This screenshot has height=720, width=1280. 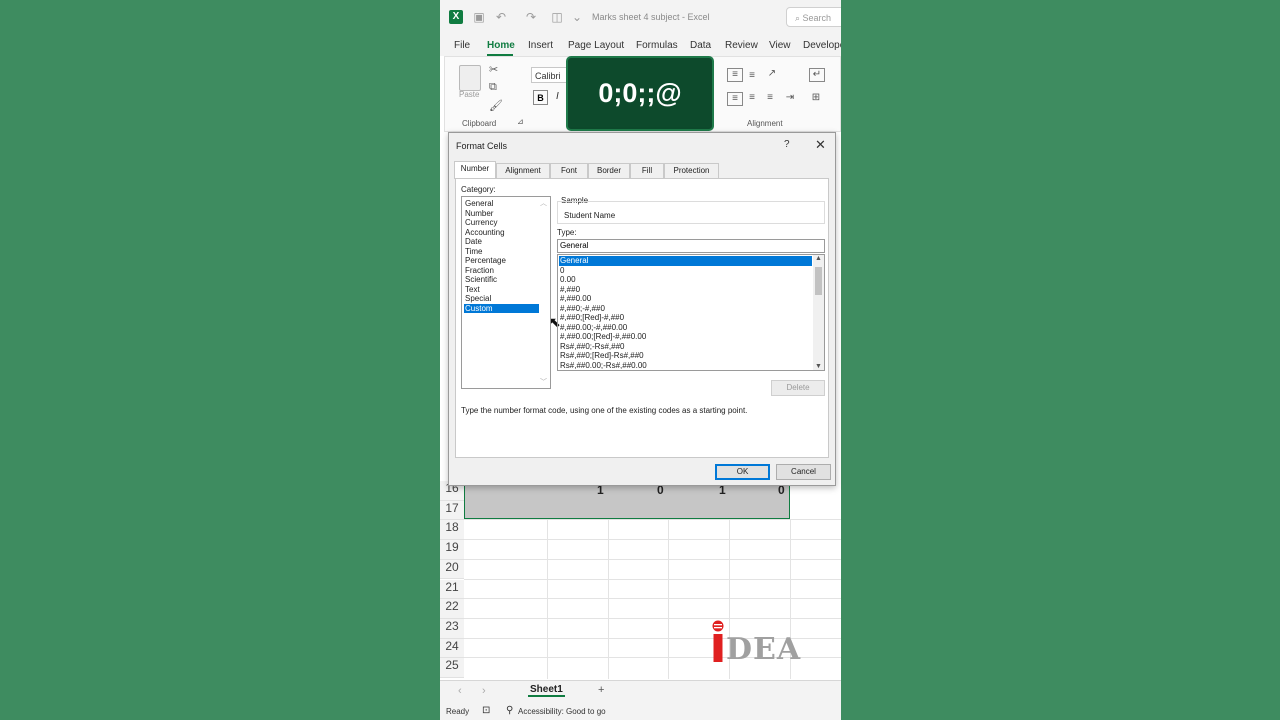 What do you see at coordinates (820, 145) in the screenshot?
I see `close-icon: ✕` at bounding box center [820, 145].